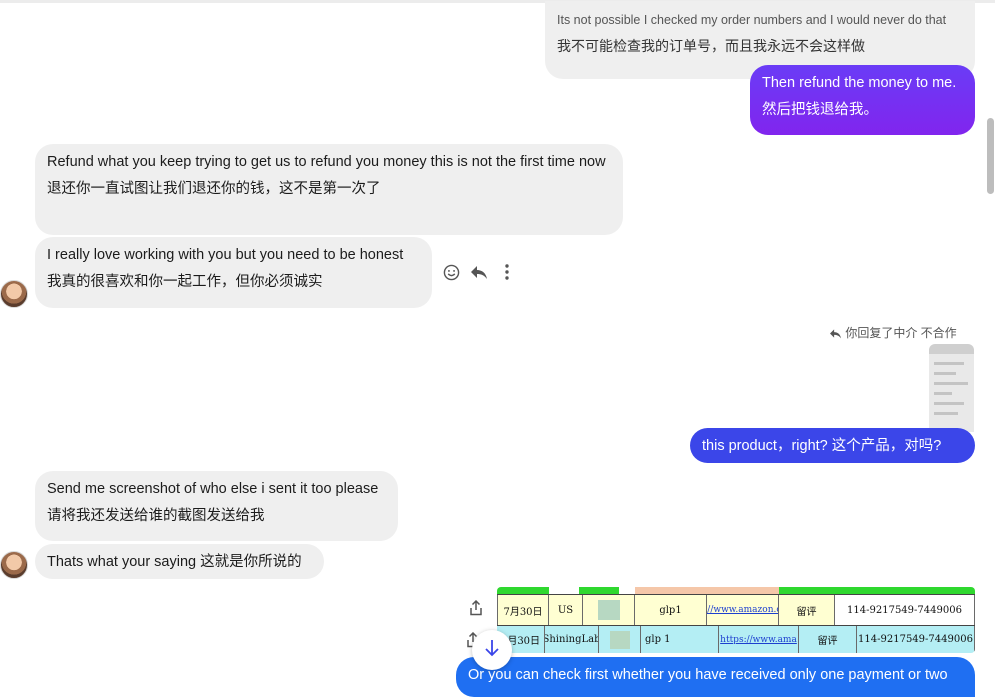  What do you see at coordinates (743, 610) in the screenshot?
I see `cell-link: https://www.amazon.com/d` at bounding box center [743, 610].